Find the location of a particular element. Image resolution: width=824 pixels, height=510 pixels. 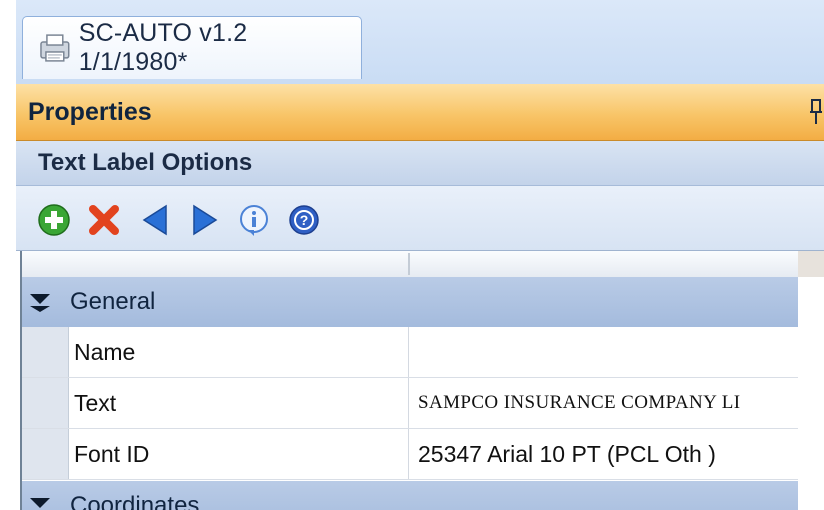

property-value-input: 25347 Arial 10 PT (PCL Oth ) is located at coordinates (607, 454).